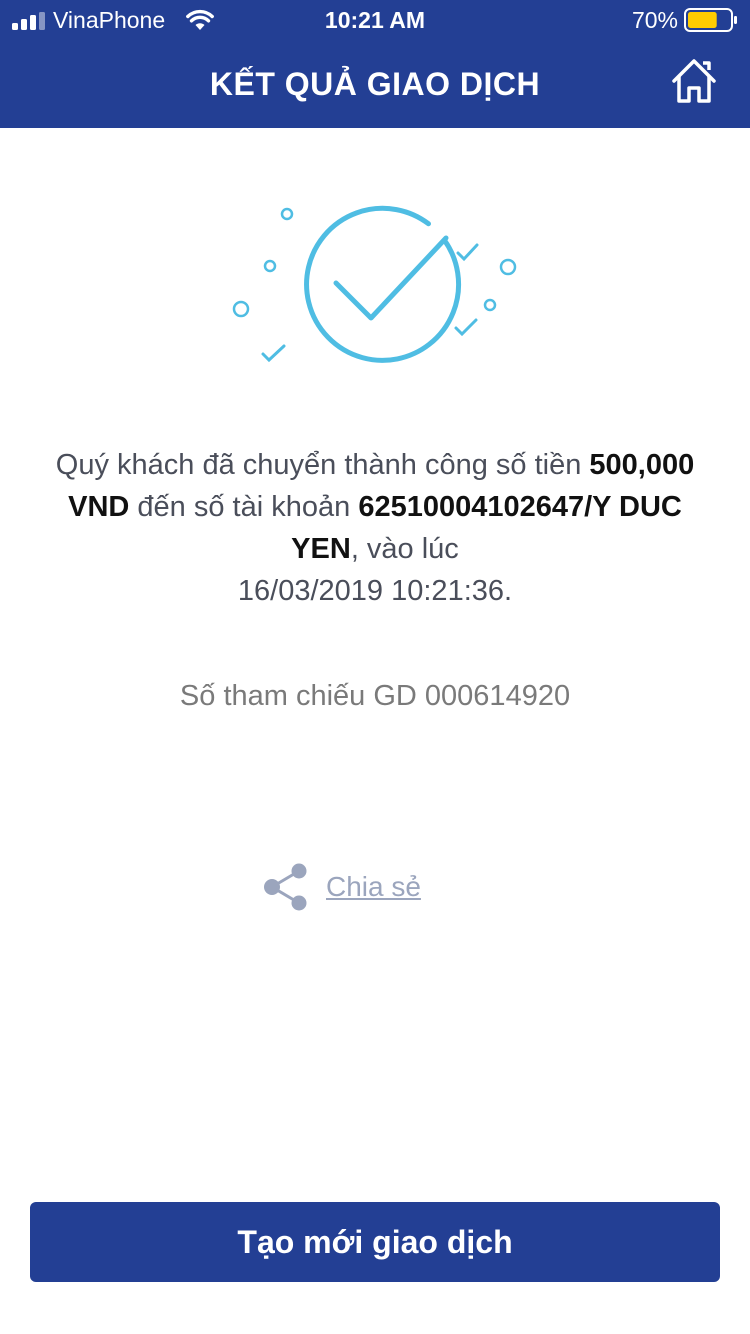 This screenshot has width=750, height=1334. I want to click on home-icon, so click(694, 80).